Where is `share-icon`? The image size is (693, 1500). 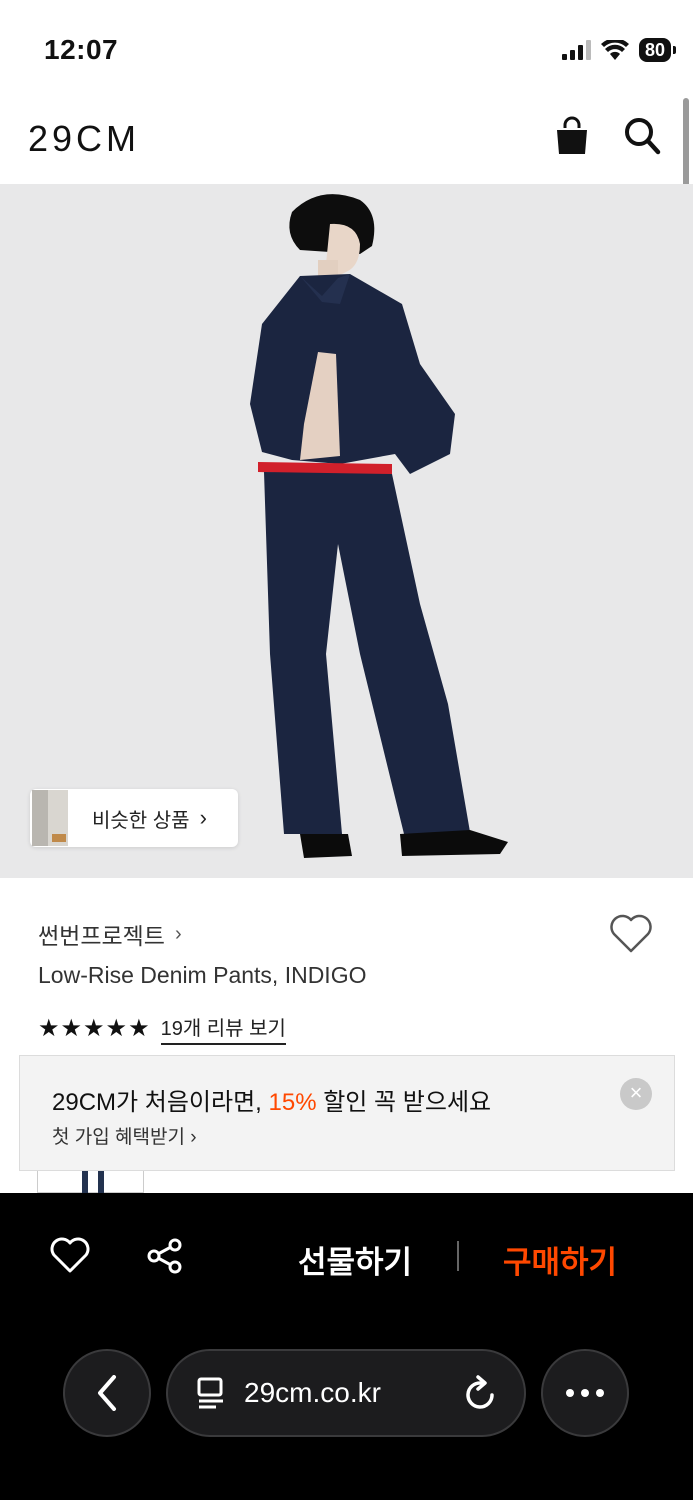
share-icon is located at coordinates (165, 1256).